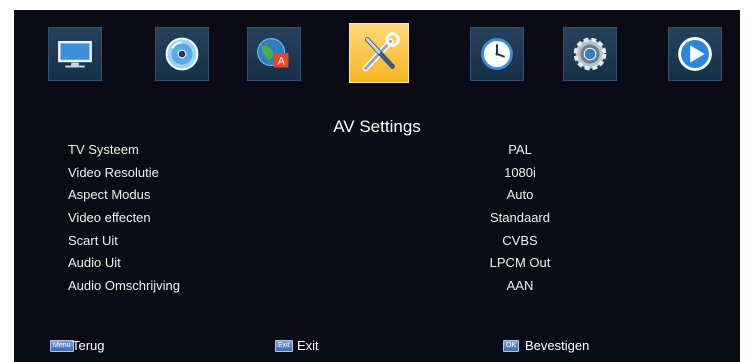 The image size is (755, 362). I want to click on menu-tile-disc, so click(182, 54).